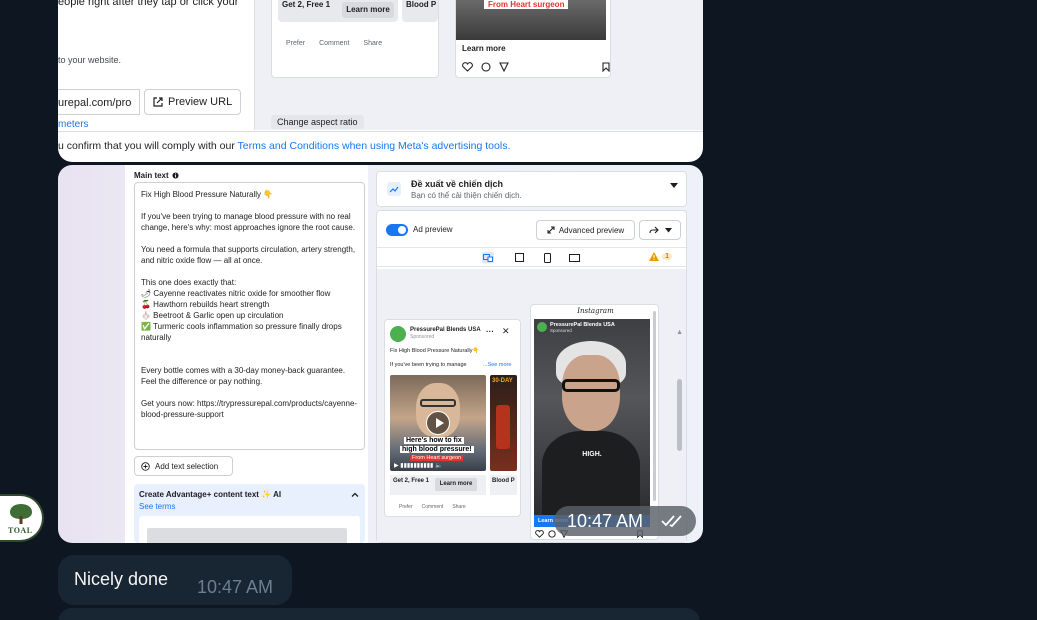  Describe the element at coordinates (506, 331) in the screenshot. I see `close-icon: ✕` at that location.